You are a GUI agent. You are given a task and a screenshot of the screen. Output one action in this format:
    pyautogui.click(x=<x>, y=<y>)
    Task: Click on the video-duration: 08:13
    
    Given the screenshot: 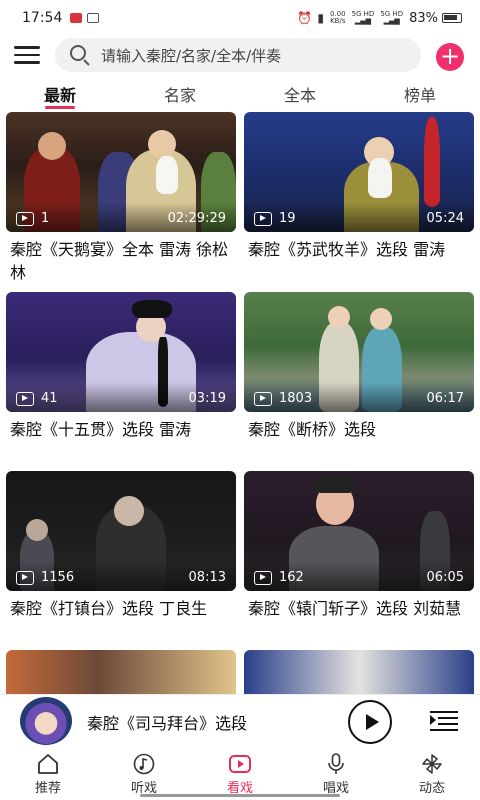 What is the action you would take?
    pyautogui.click(x=207, y=577)
    